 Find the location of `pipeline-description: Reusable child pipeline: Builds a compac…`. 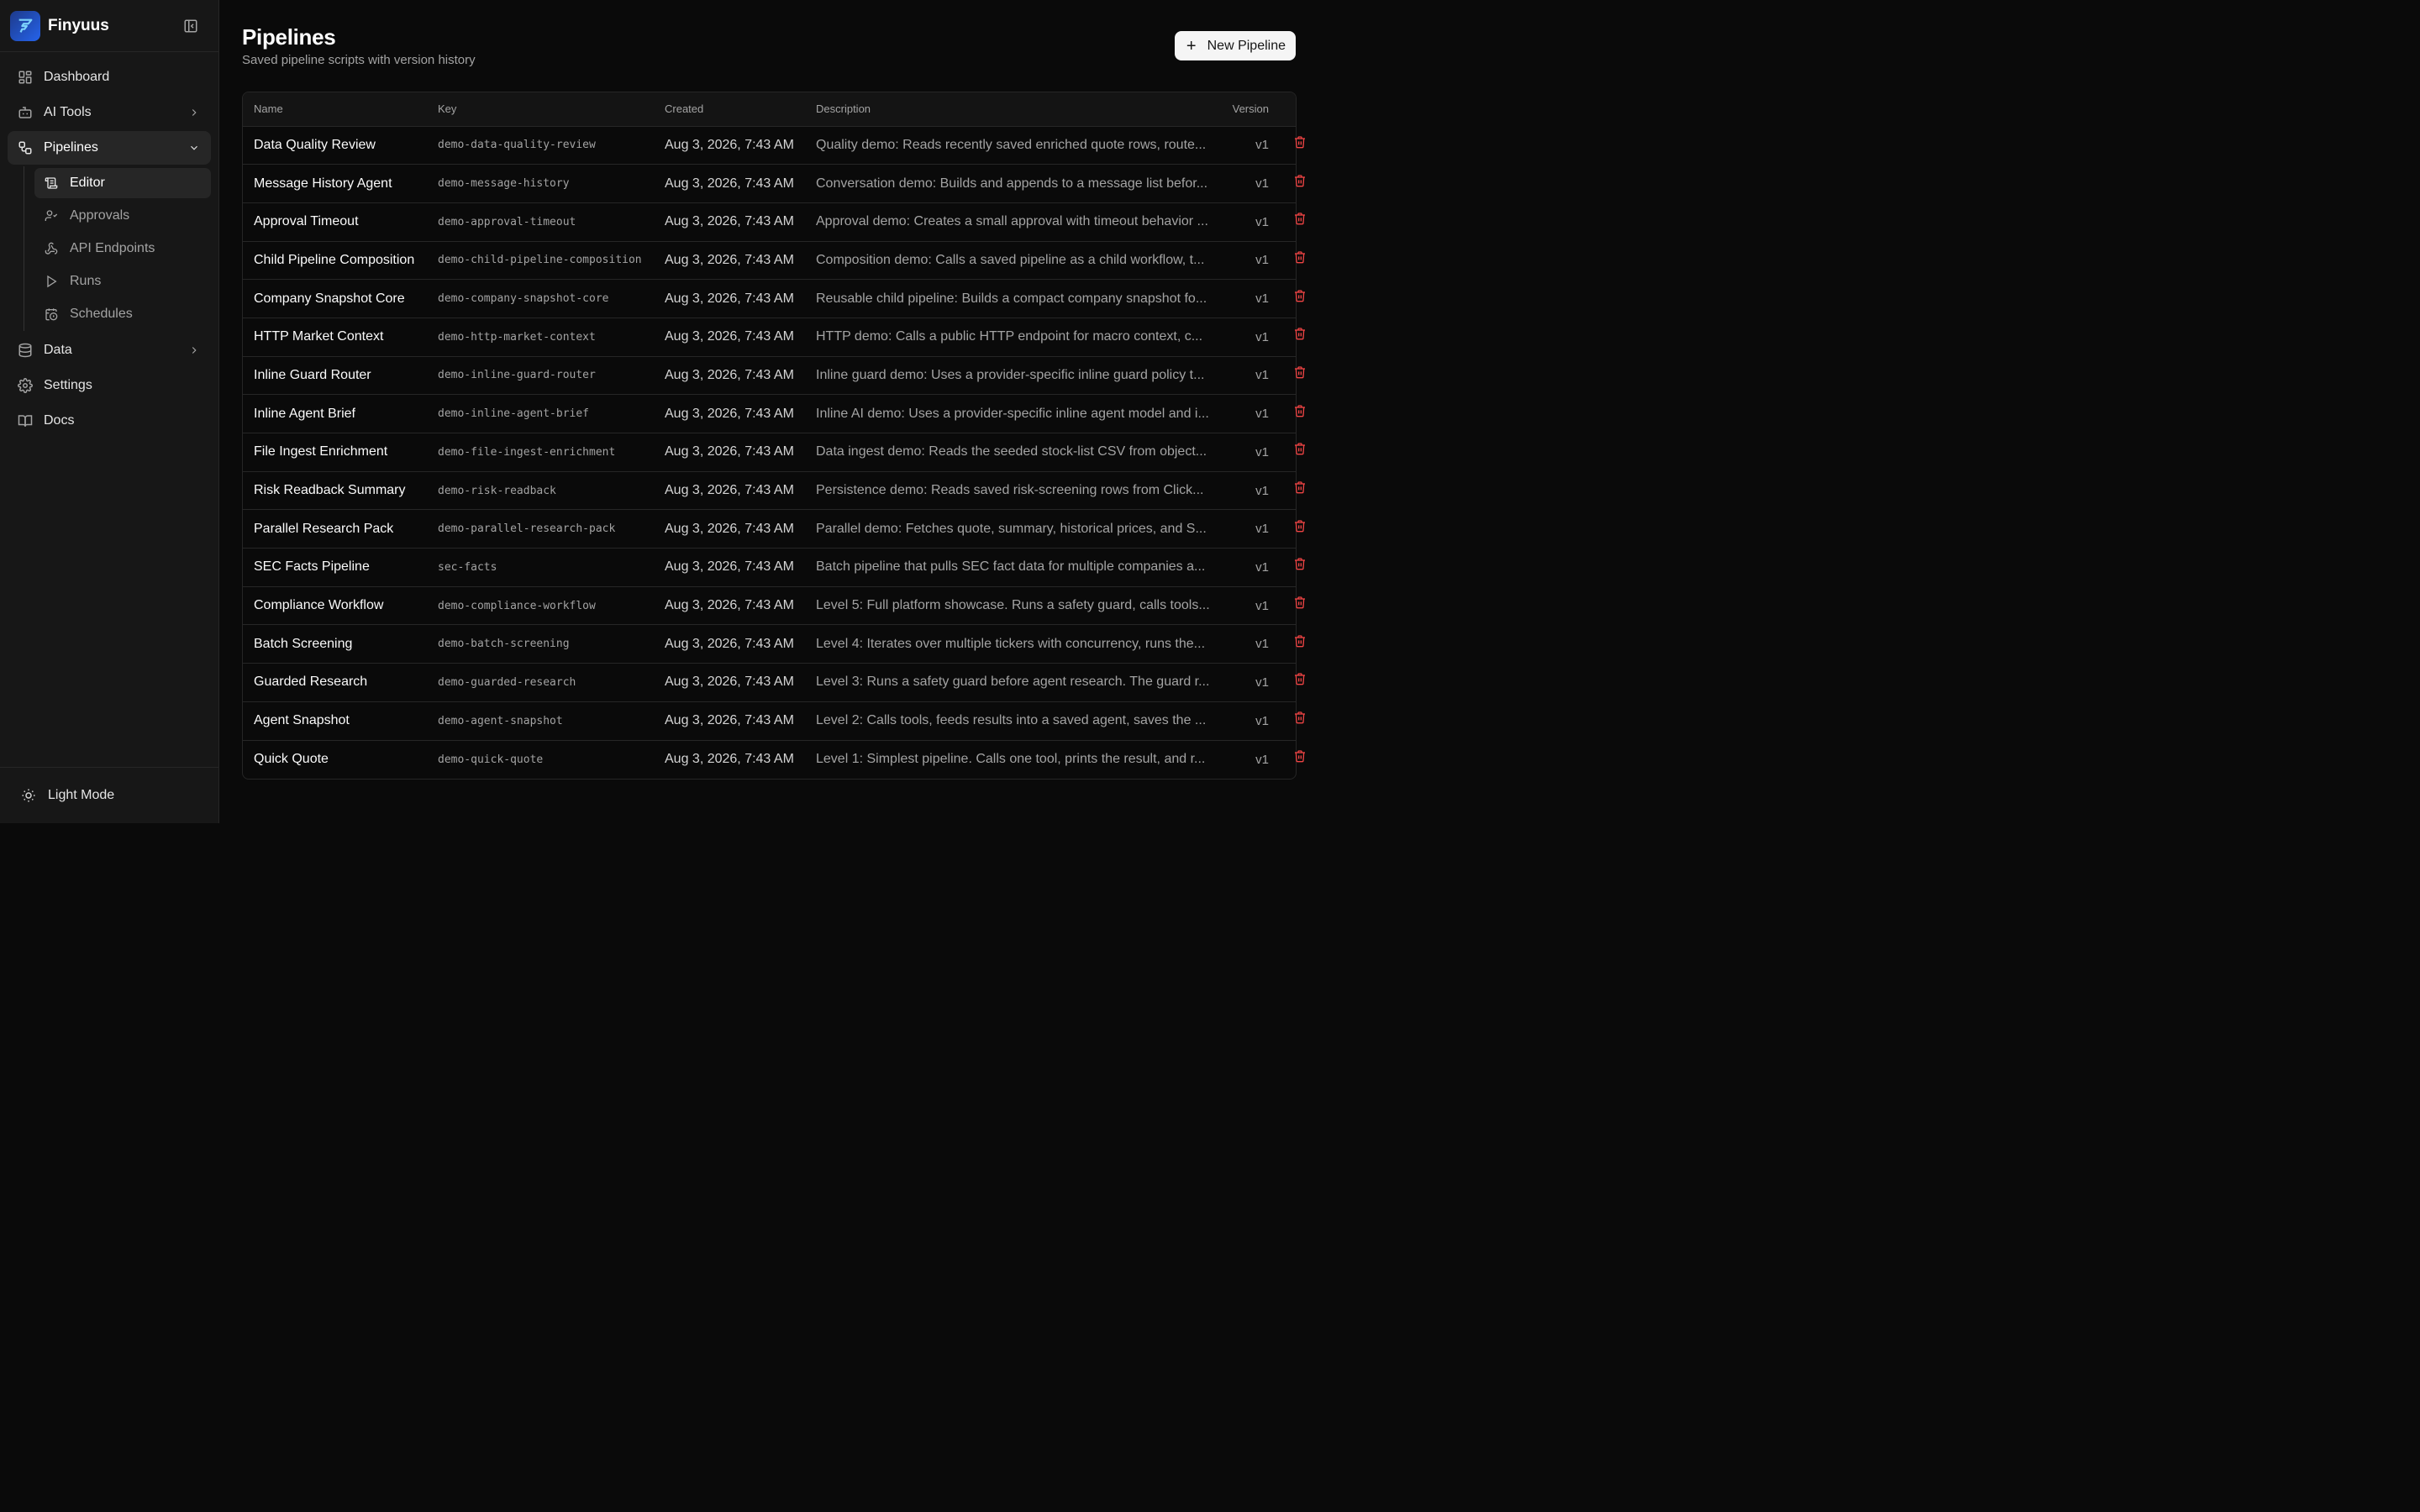

pipeline-description: Reusable child pipeline: Builds a compac… is located at coordinates (1010, 298).